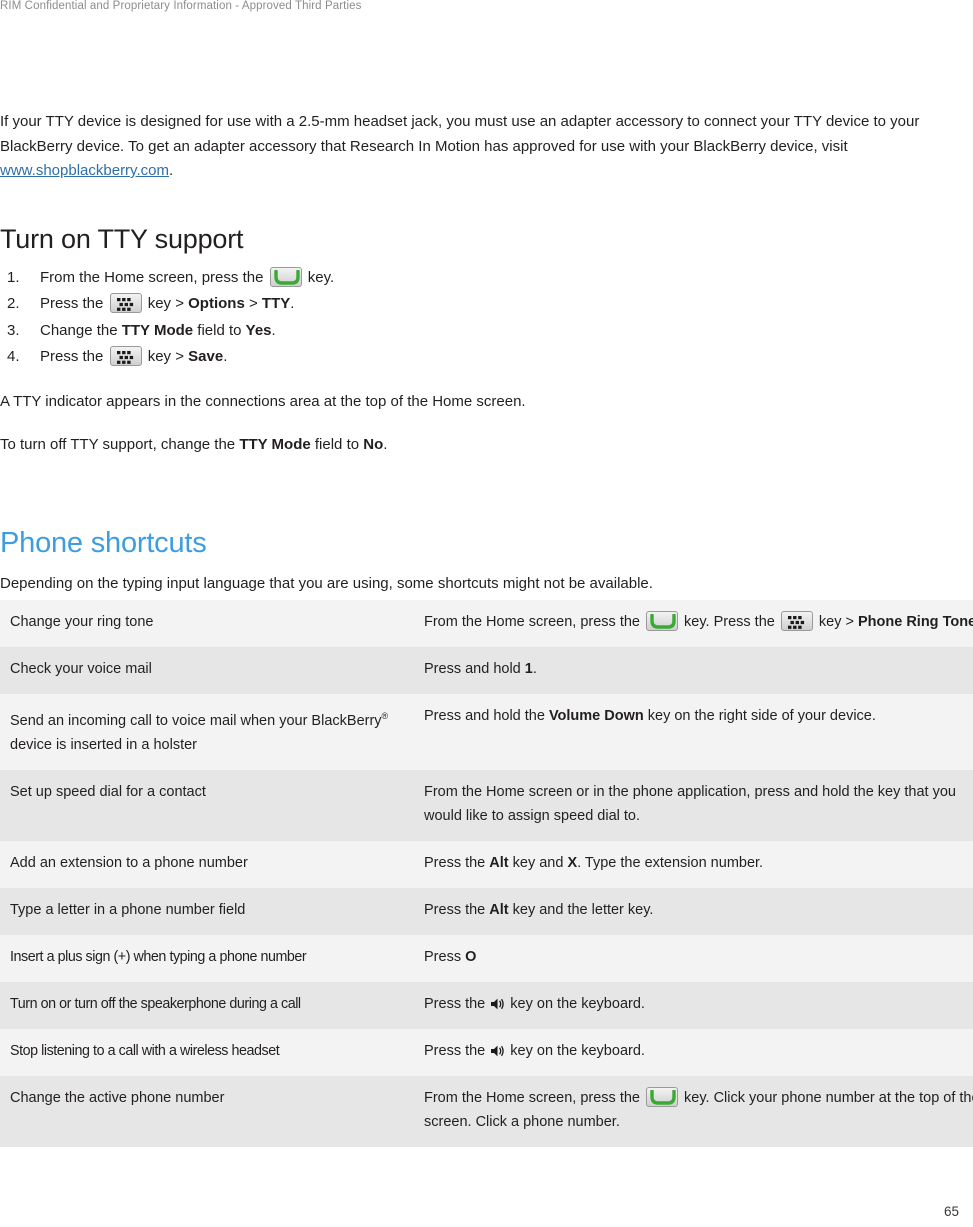 The width and height of the screenshot is (973, 1227). Describe the element at coordinates (836, 622) in the screenshot. I see `action-text-3: key >` at that location.